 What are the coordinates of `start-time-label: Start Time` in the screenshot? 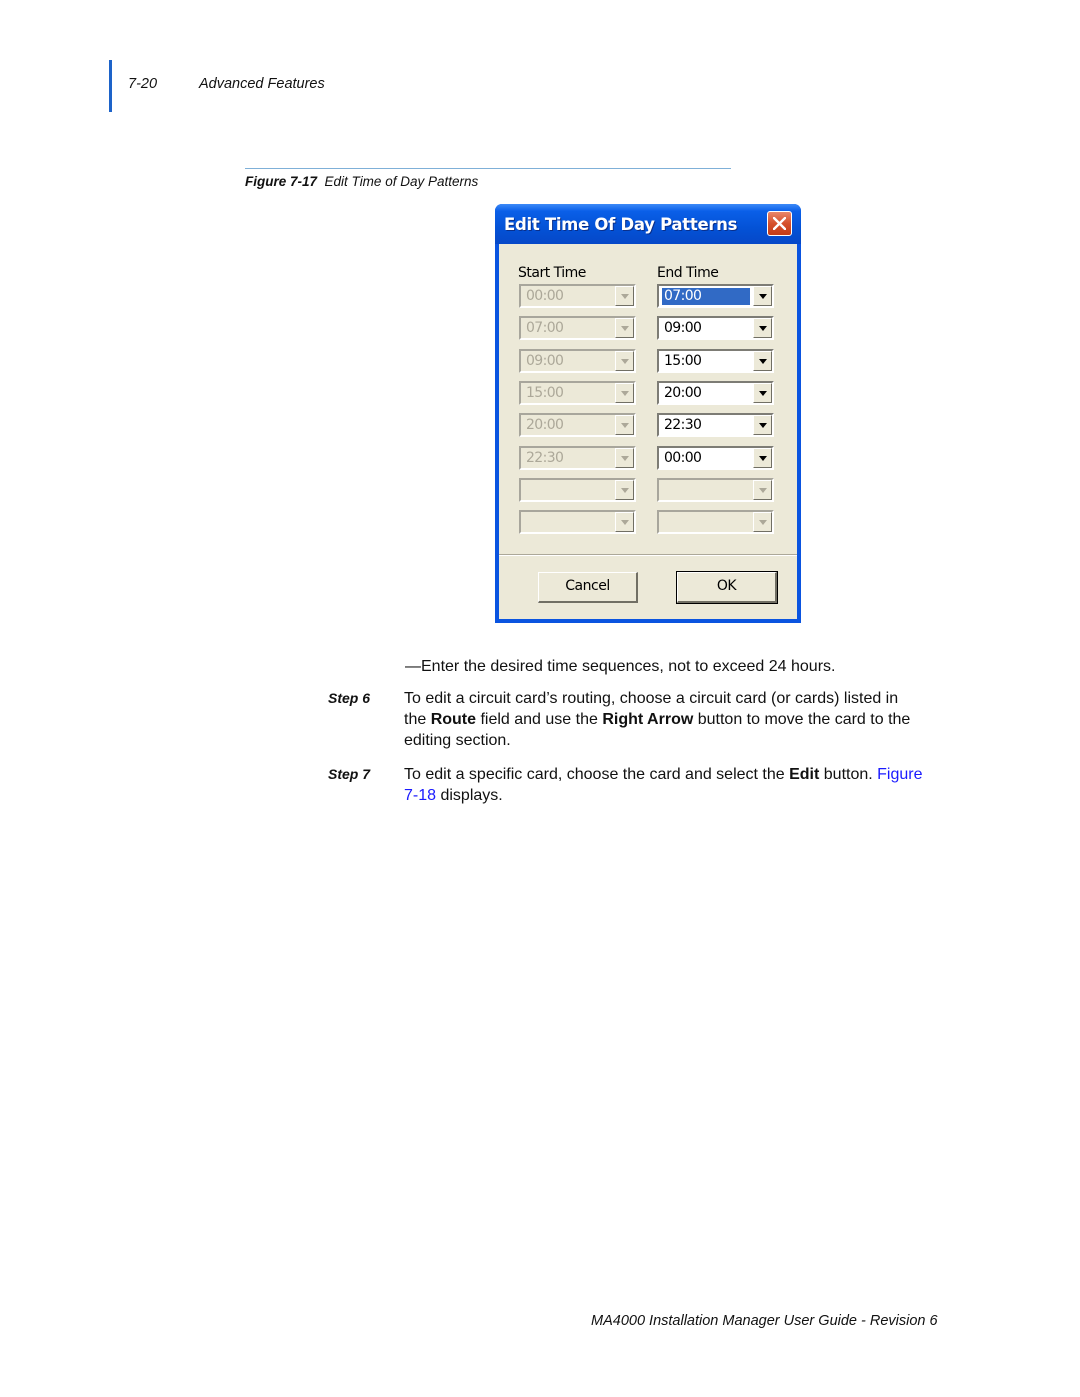 It's located at (552, 273).